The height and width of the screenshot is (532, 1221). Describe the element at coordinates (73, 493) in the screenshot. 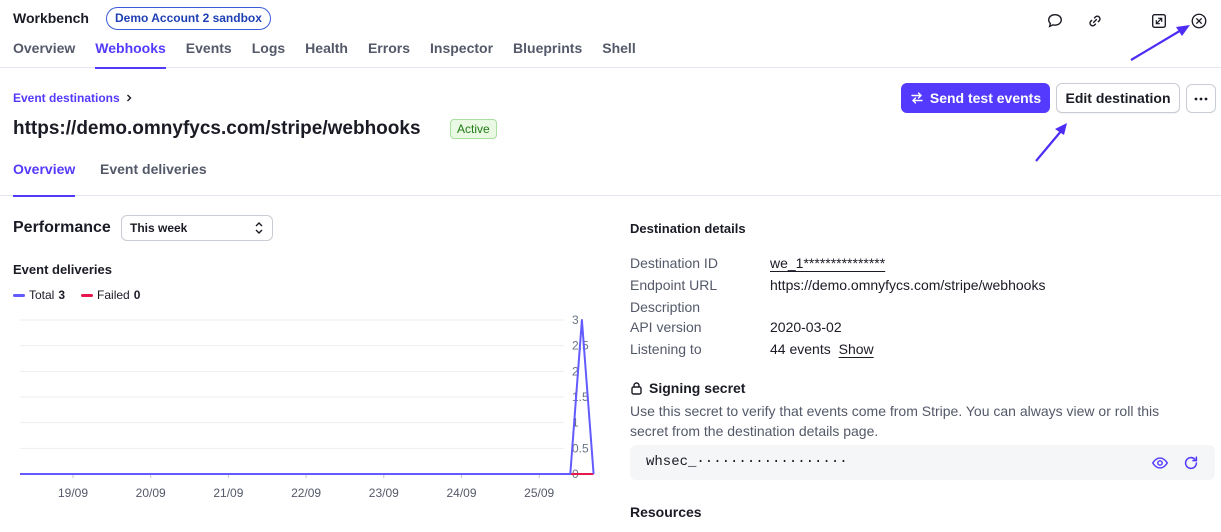

I see `x-tick-label: 19/09` at that location.